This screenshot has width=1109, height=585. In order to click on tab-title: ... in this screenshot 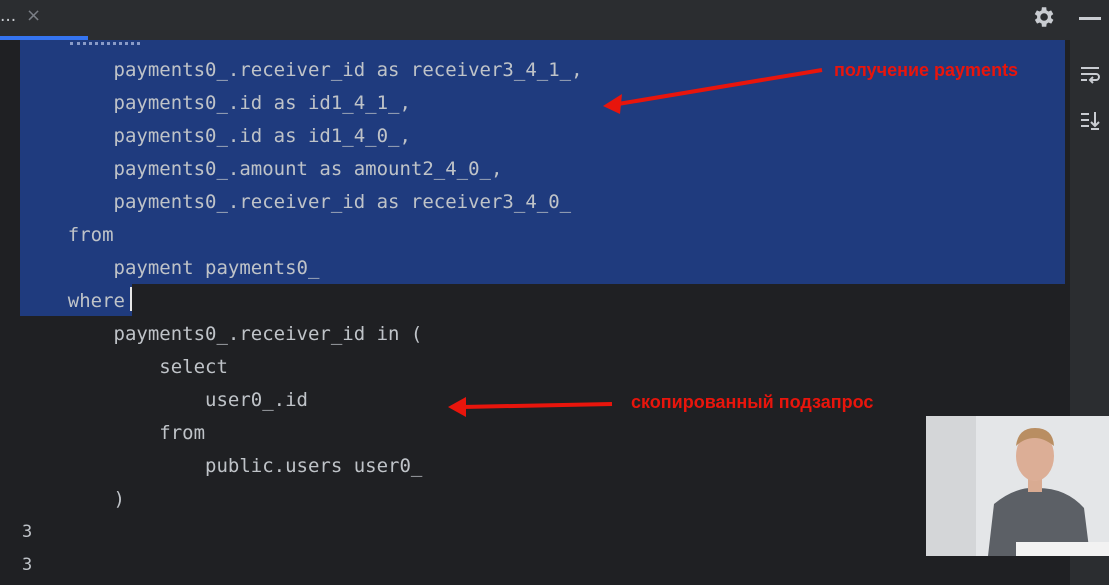, I will do `click(8, 16)`.